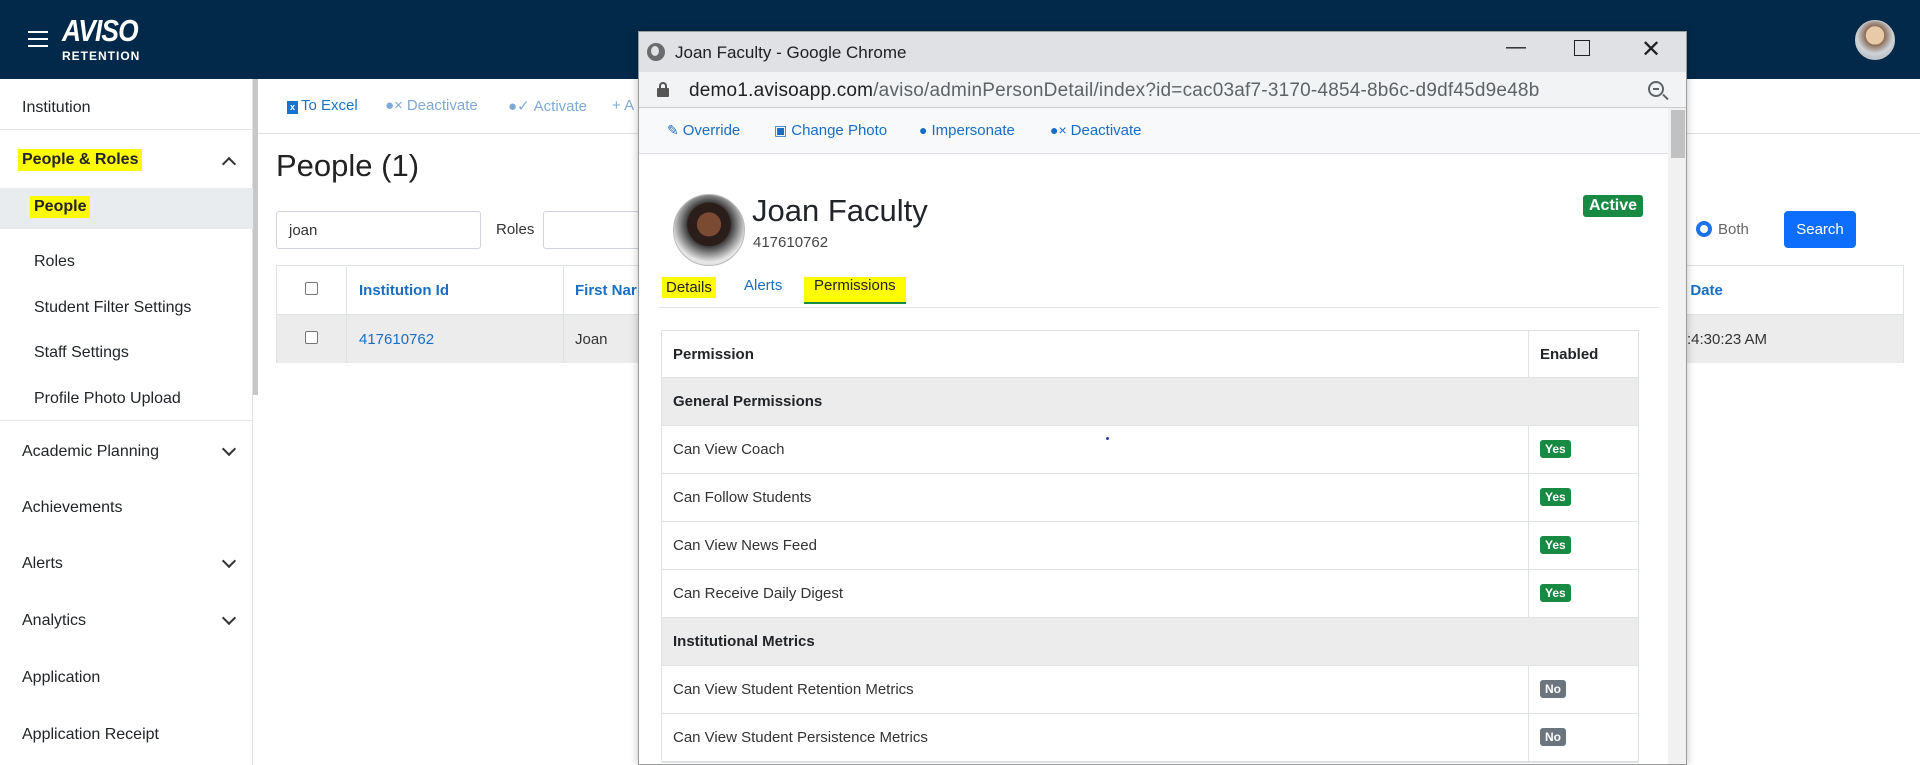 The width and height of the screenshot is (1920, 765). Describe the element at coordinates (839, 130) in the screenshot. I see `change-photo-label: Change Photo` at that location.